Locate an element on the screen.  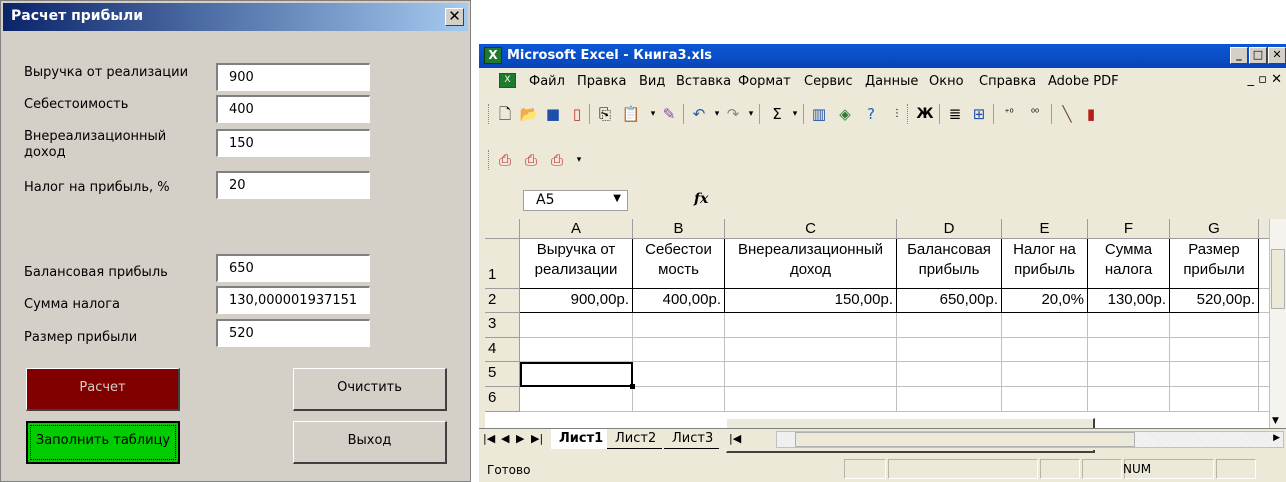
row-header-2: 2 is located at coordinates (502, 301).